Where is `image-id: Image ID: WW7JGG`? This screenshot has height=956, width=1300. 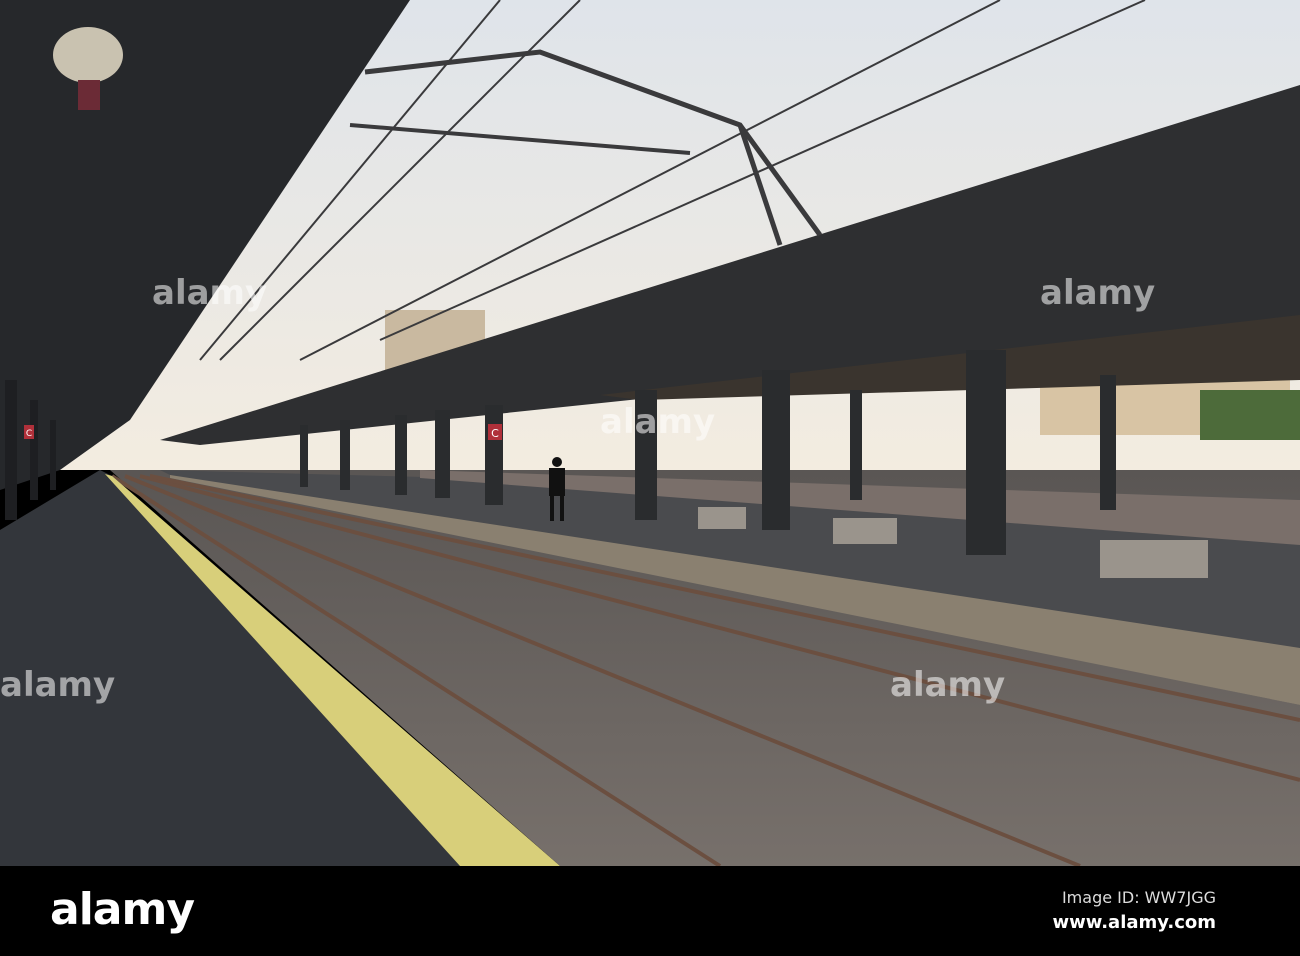
image-id: Image ID: WW7JGG is located at coordinates (1138, 897).